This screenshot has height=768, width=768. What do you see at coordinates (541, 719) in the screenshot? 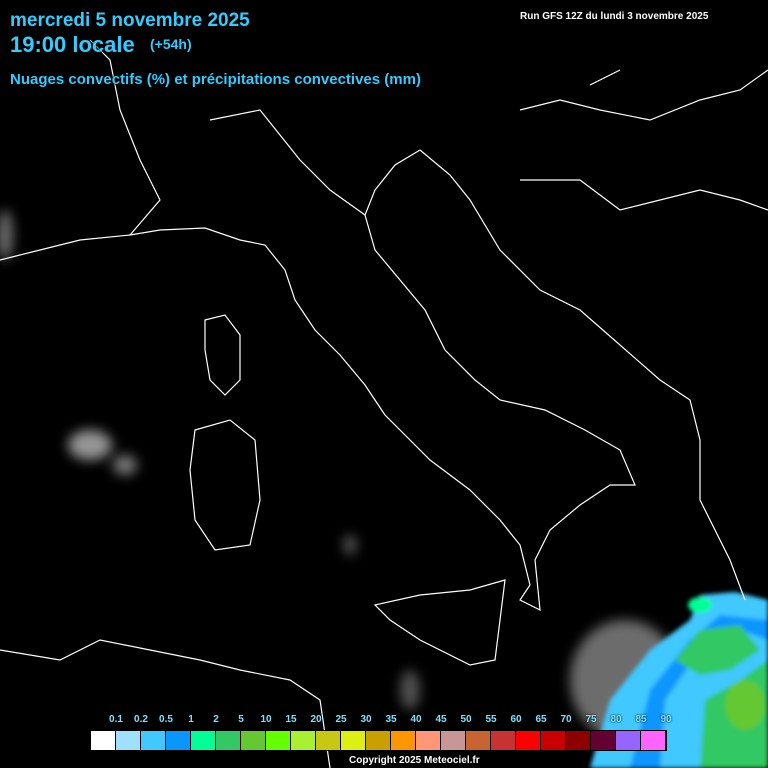
I see `legend-label: 65` at bounding box center [541, 719].